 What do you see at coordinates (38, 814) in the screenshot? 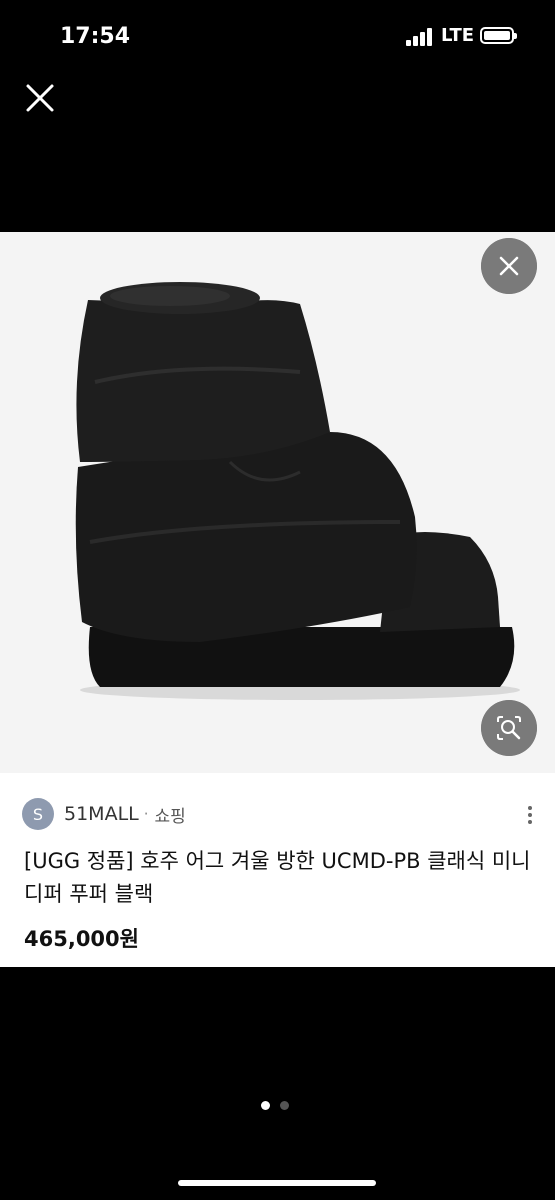
I see `store-avatar: S` at bounding box center [38, 814].